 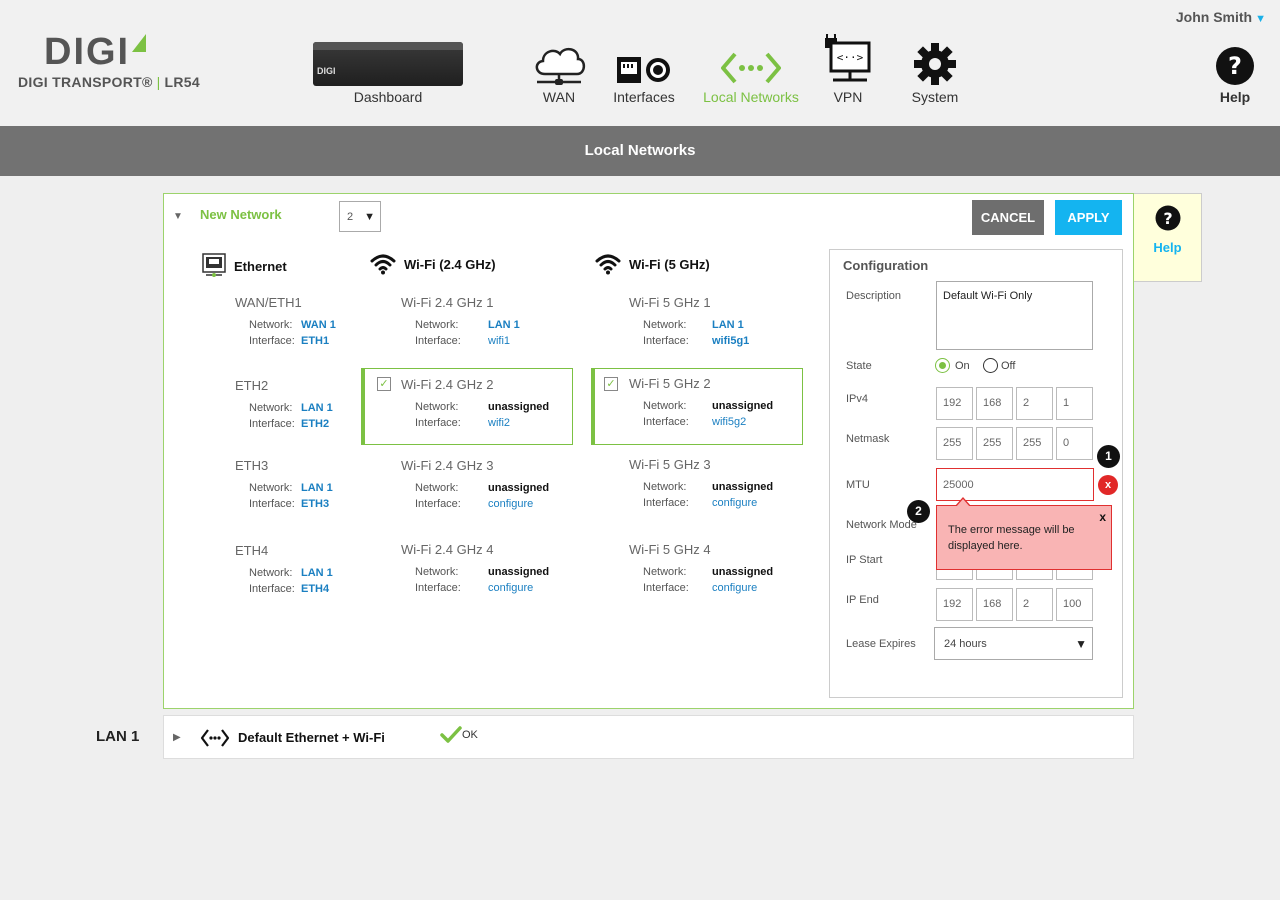 What do you see at coordinates (1013, 643) in the screenshot?
I see `lease-expires-select: 24 hours ▼` at bounding box center [1013, 643].